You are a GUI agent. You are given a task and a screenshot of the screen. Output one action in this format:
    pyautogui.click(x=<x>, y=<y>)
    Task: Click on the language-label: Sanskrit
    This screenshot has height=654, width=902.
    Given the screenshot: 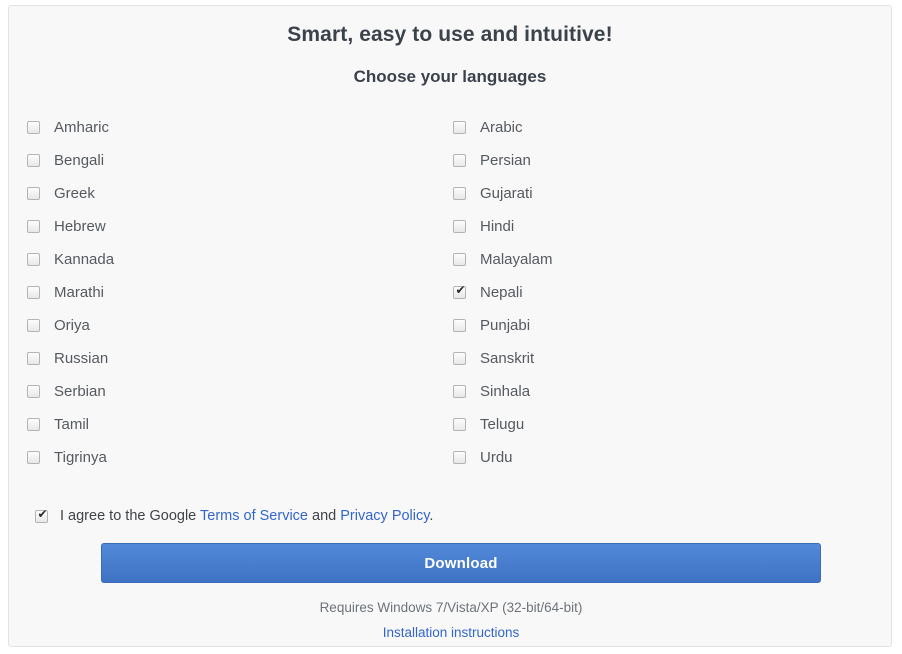 What is the action you would take?
    pyautogui.click(x=507, y=358)
    